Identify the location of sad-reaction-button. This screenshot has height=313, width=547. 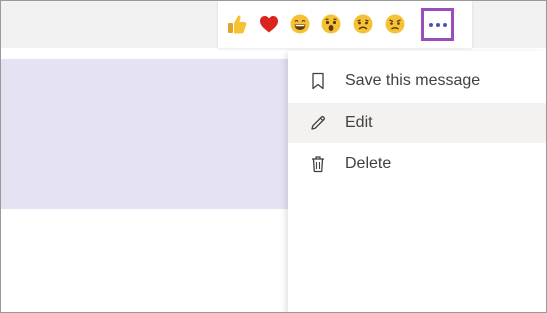
(363, 24).